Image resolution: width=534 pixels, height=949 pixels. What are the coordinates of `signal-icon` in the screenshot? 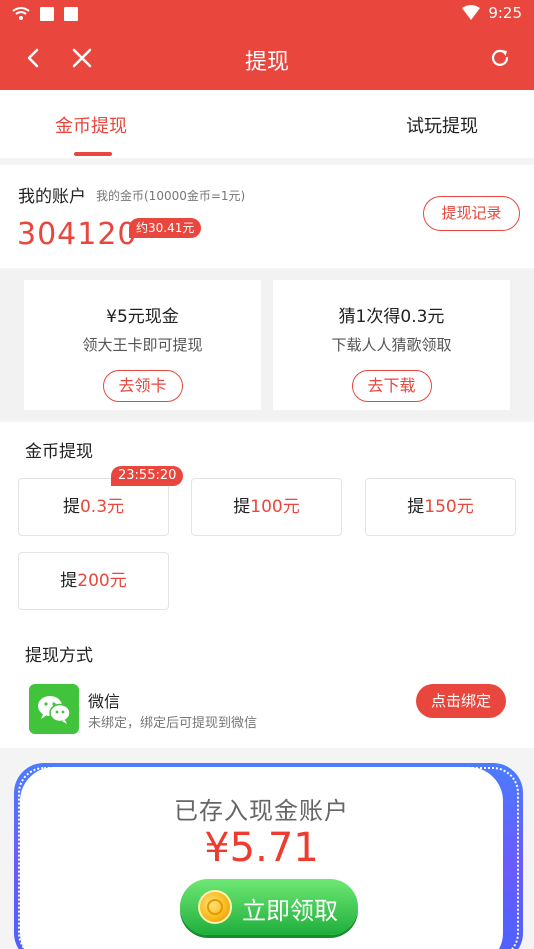 It's located at (471, 12).